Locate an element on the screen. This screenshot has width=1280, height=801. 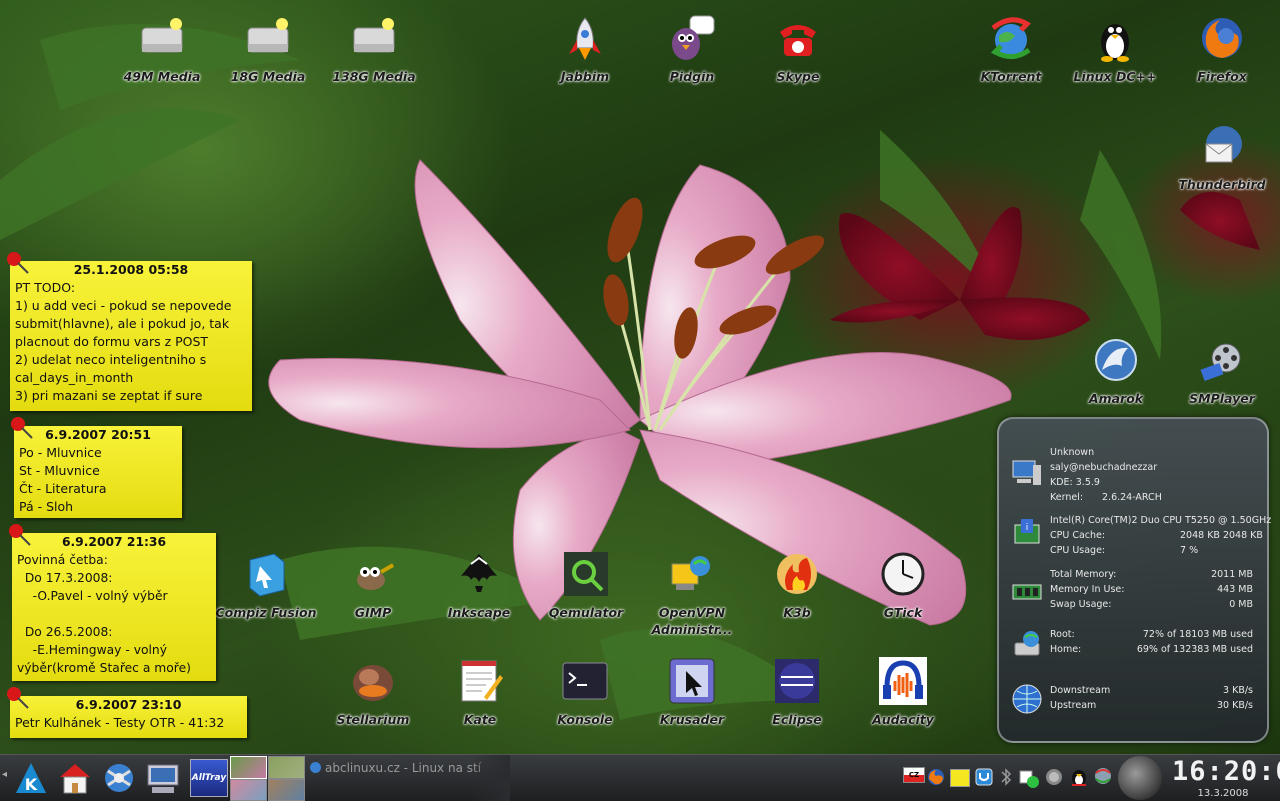
desktop-icon-stellarium: Stellarium is located at coordinates (373, 692).